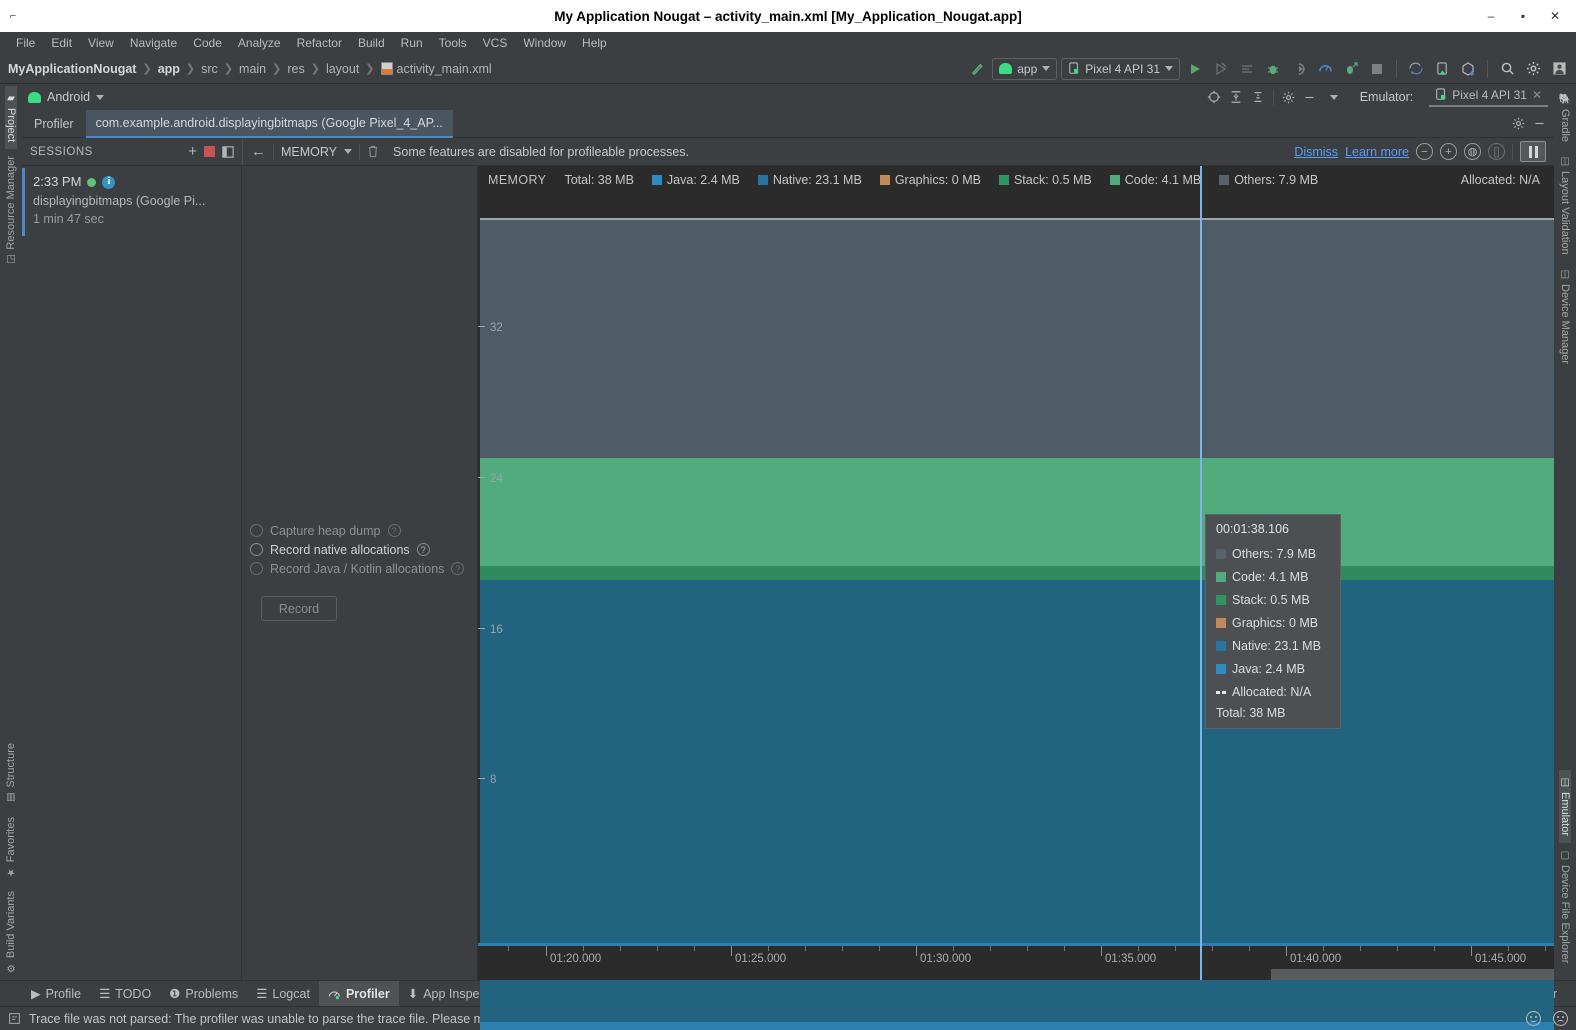  What do you see at coordinates (252, 69) in the screenshot?
I see `breadcrumb-item-main: main` at bounding box center [252, 69].